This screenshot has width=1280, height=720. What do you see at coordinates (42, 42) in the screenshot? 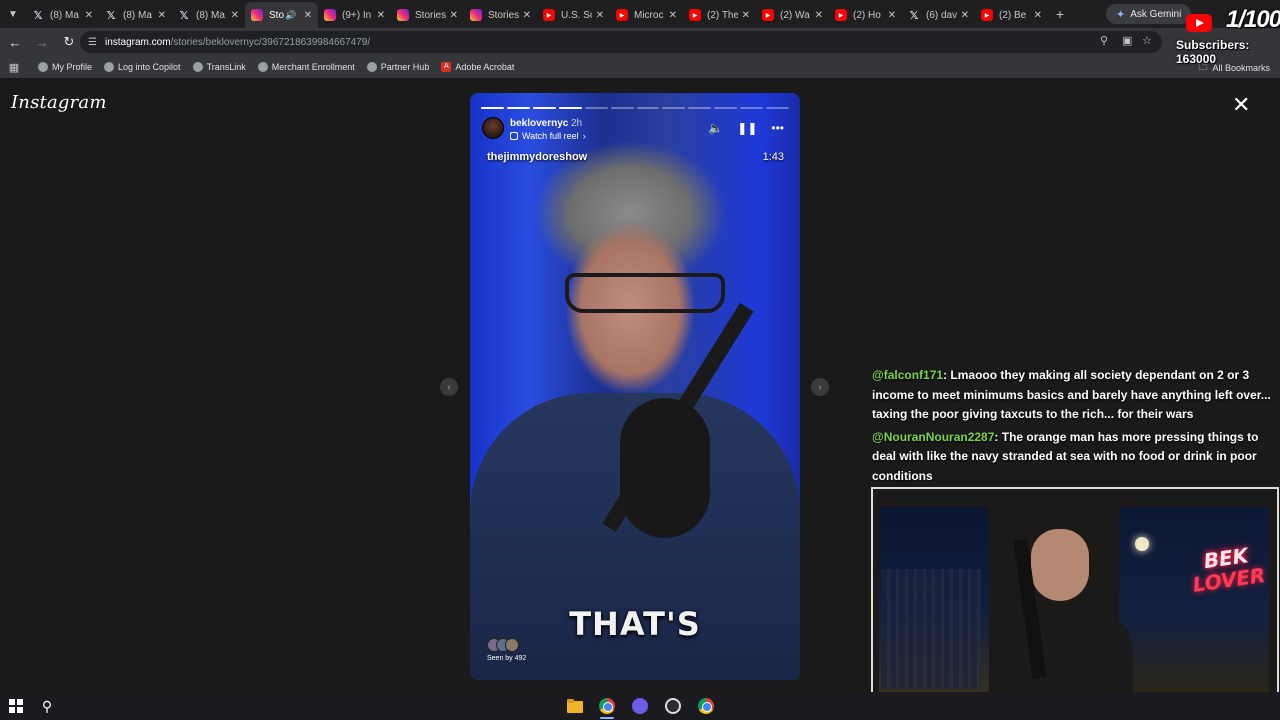
I see `forward-button: →` at bounding box center [42, 42].